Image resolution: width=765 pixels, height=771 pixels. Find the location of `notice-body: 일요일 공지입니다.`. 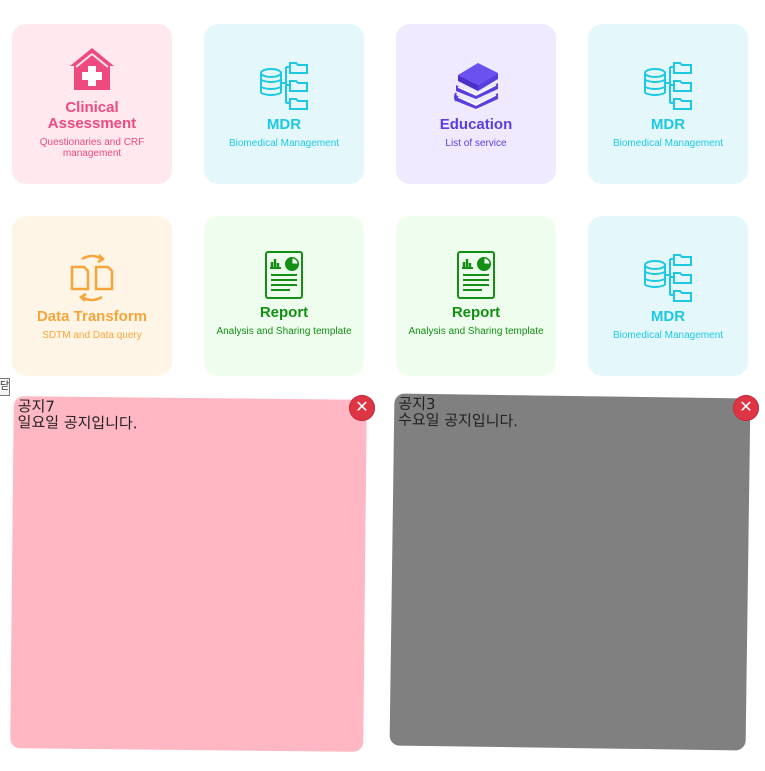

notice-body: 일요일 공지입니다. is located at coordinates (77, 423).